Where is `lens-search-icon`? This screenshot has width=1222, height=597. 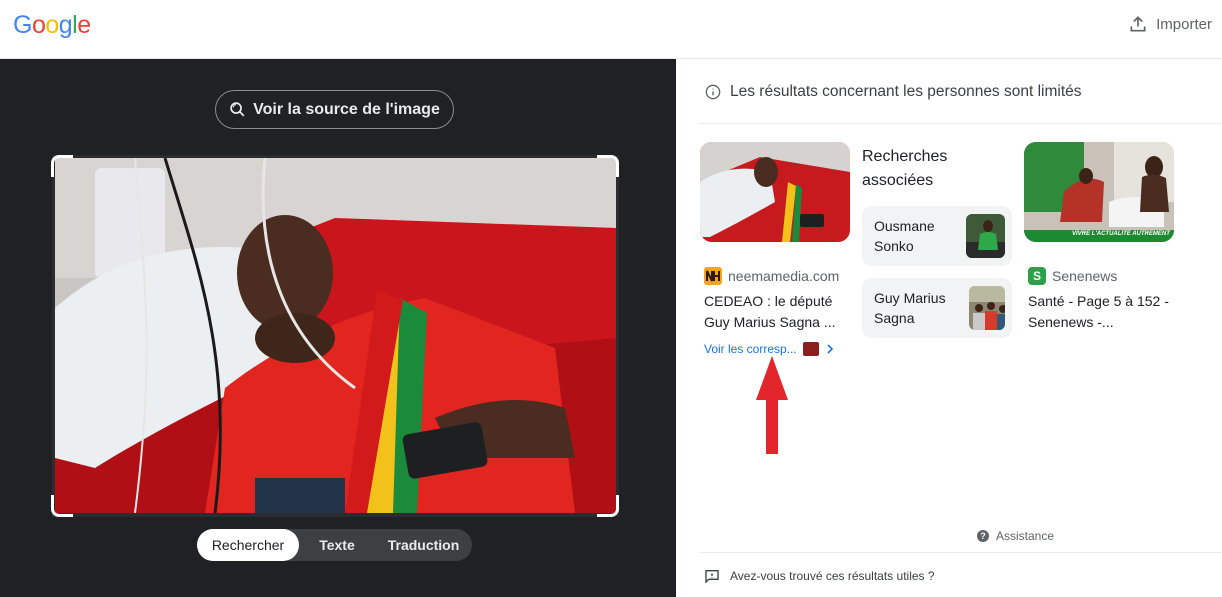
lens-search-icon is located at coordinates (237, 109).